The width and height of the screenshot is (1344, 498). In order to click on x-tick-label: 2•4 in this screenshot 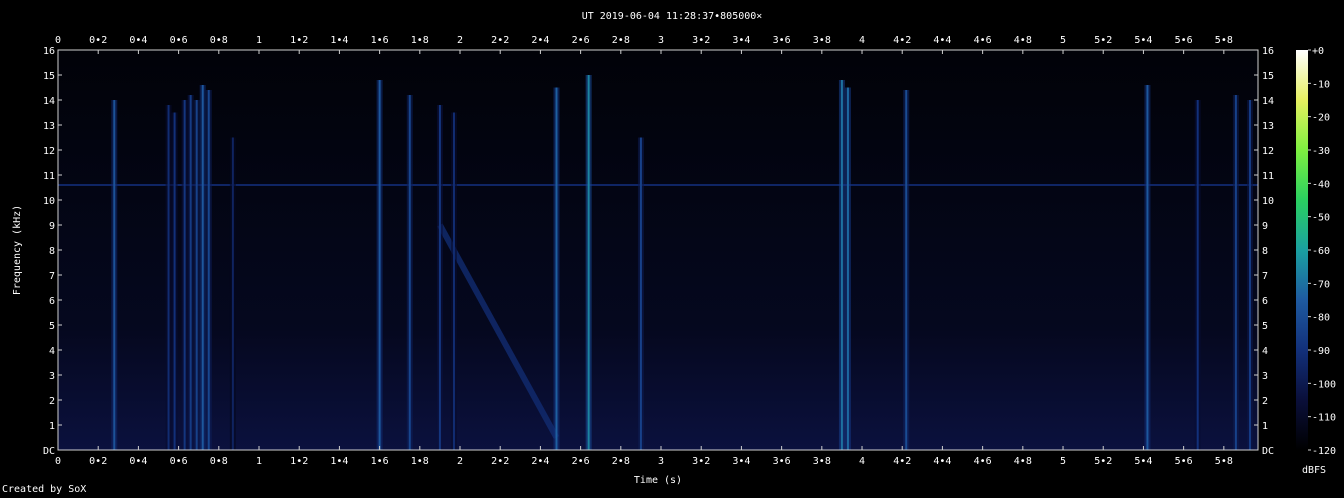, I will do `click(540, 40)`.